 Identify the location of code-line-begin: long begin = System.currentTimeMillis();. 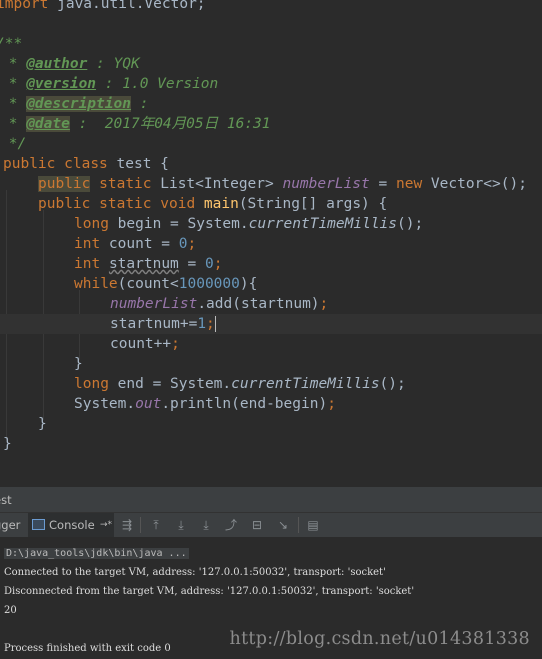
(249, 224).